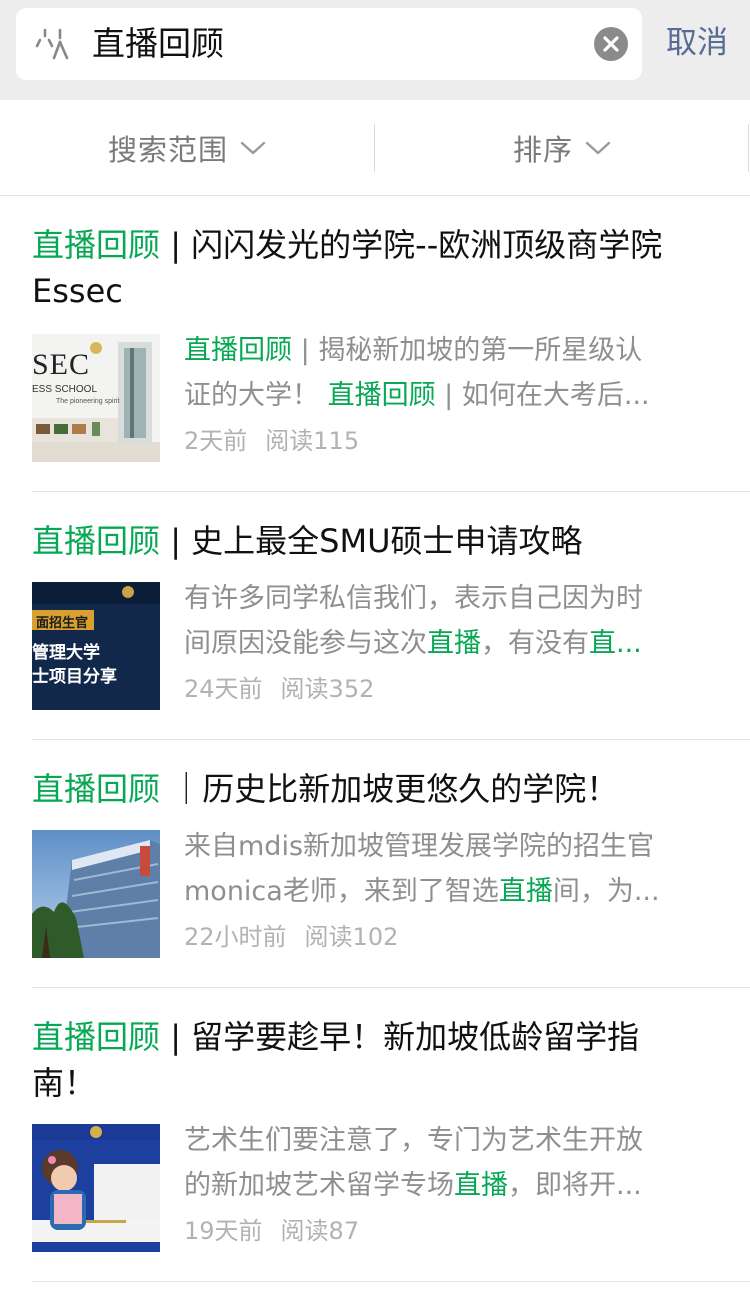  I want to click on filter-bar: 搜索范围 排序, so click(375, 148).